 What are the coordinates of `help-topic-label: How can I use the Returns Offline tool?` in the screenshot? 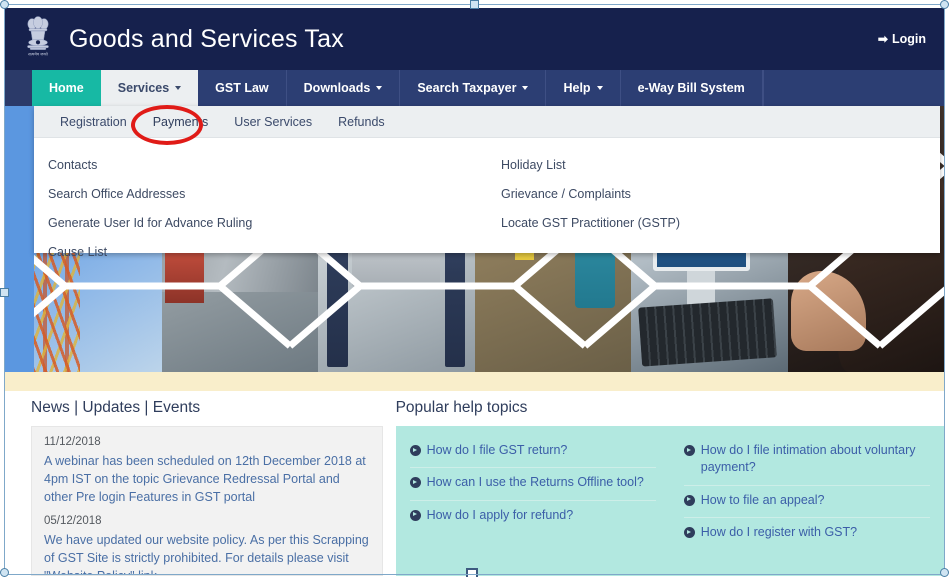 It's located at (535, 482).